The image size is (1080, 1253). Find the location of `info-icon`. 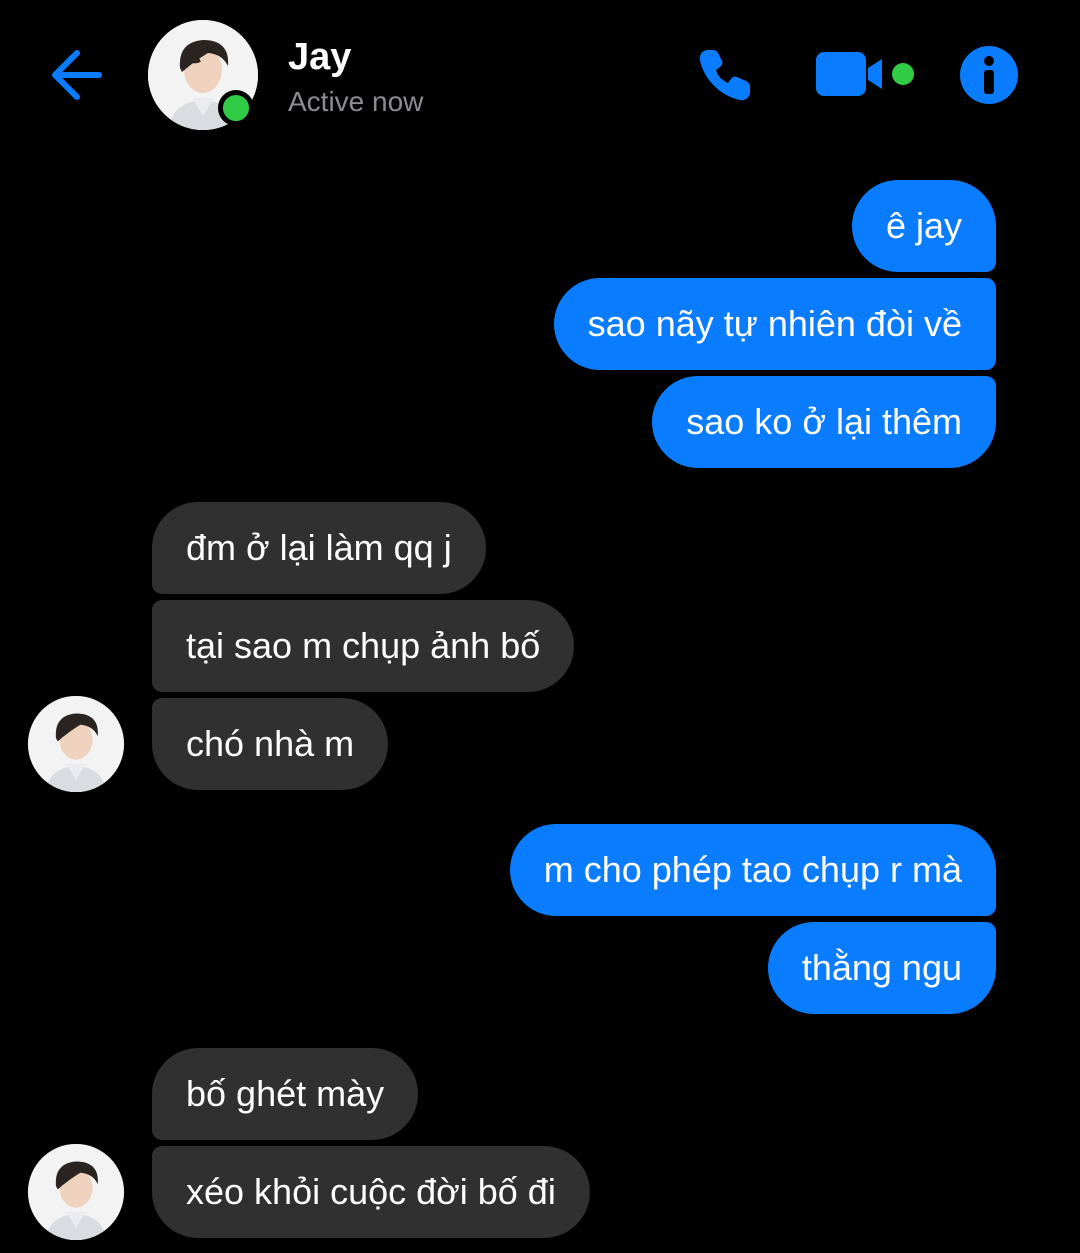

info-icon is located at coordinates (989, 75).